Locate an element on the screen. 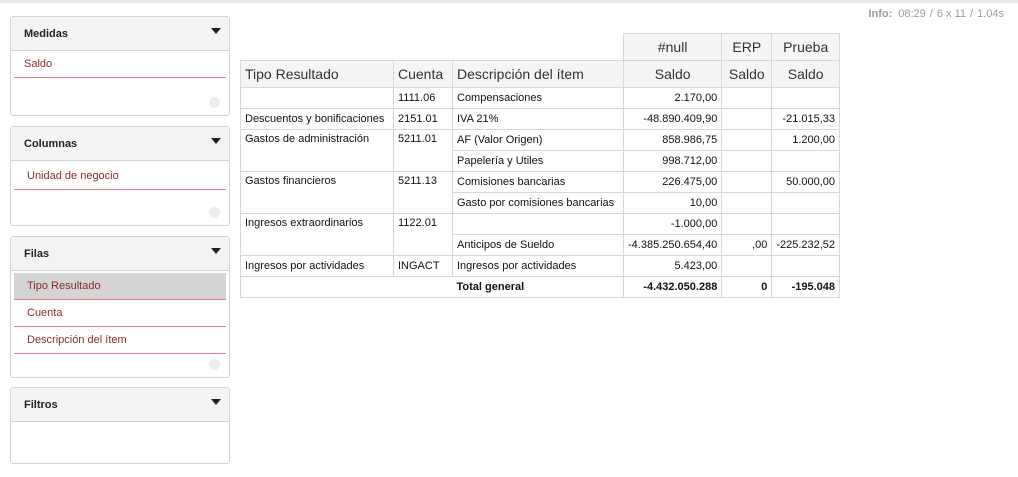 The width and height of the screenshot is (1018, 477). value-prueba-cell: 50.000,00 is located at coordinates (806, 182).